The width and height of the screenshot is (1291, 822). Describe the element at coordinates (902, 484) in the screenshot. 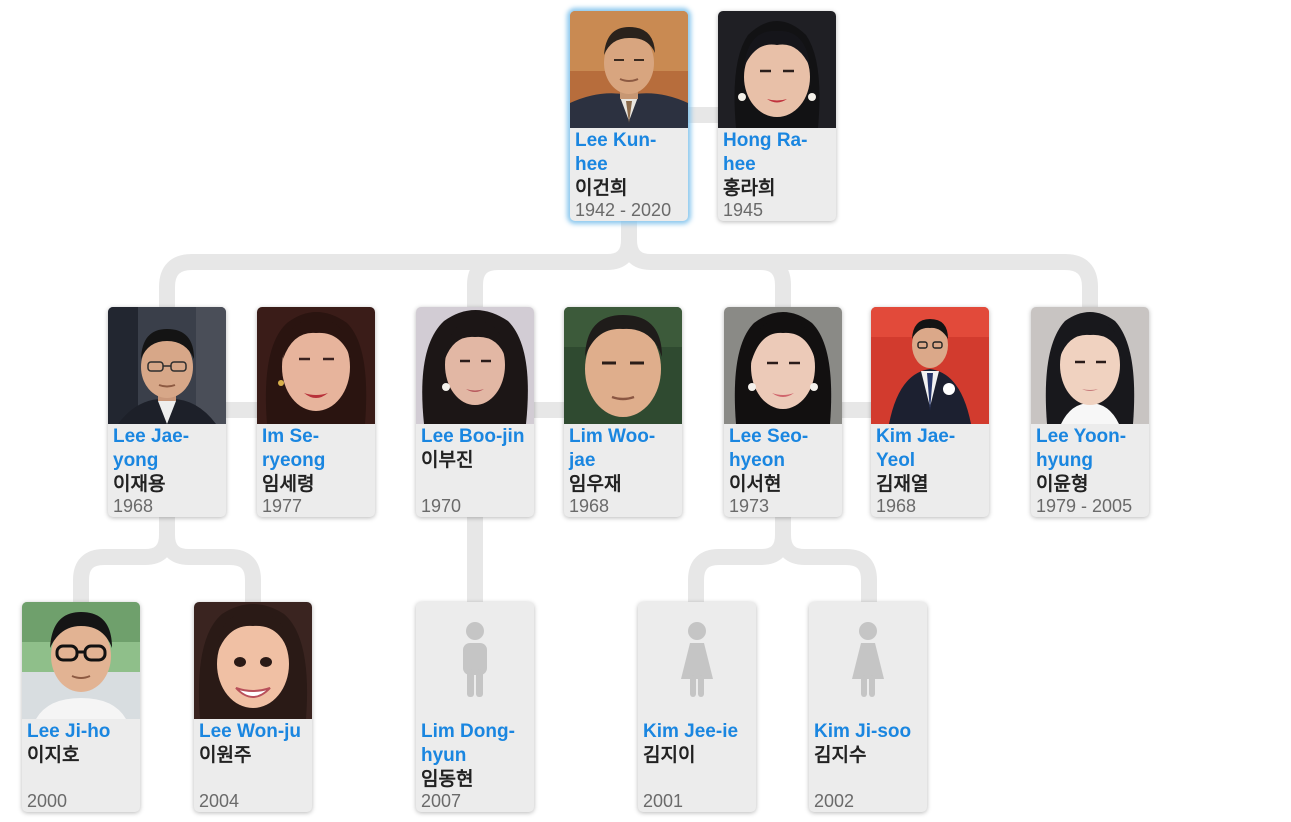

I see `person-native-name: 김재열` at that location.